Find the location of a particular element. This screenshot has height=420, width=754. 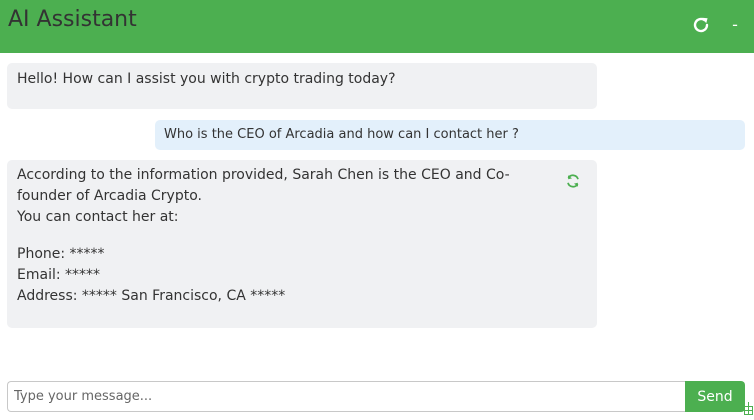

header-title: AI Assistant is located at coordinates (72, 19).